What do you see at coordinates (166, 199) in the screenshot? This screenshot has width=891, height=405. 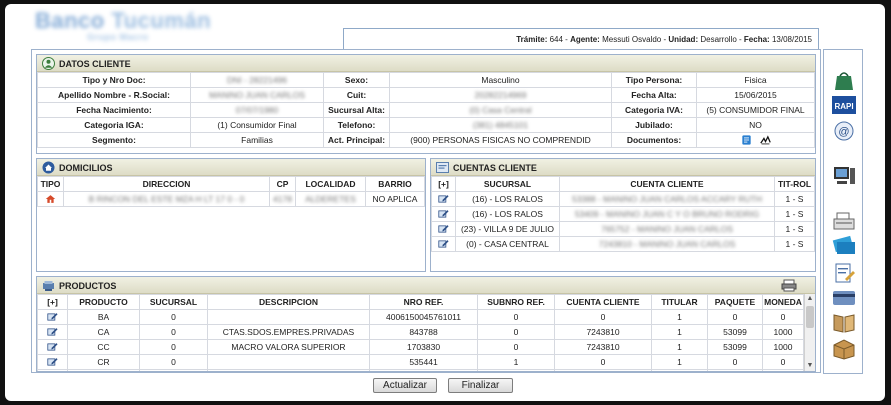 I see `table-cell: B RINCON DEL ESTE MZA H LT 17 0 - 0` at bounding box center [166, 199].